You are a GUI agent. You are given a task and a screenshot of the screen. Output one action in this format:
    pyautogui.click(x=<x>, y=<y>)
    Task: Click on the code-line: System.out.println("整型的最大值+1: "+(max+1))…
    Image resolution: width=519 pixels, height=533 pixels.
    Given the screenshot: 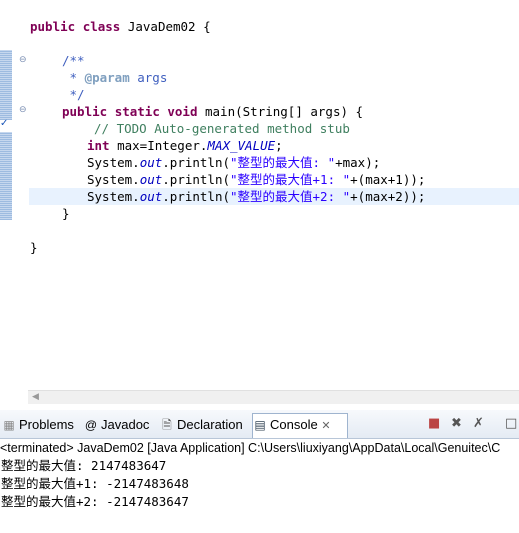 What is the action you would take?
    pyautogui.click(x=256, y=179)
    